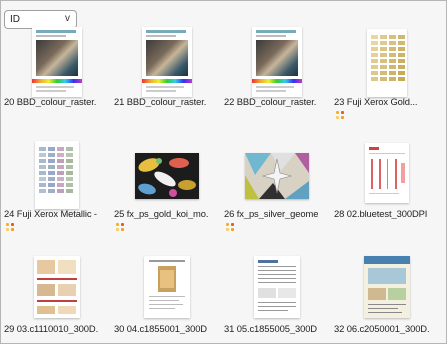  Describe the element at coordinates (50, 101) in the screenshot. I see `thumbnail-label: 20 BBD_colour_raster.` at that location.